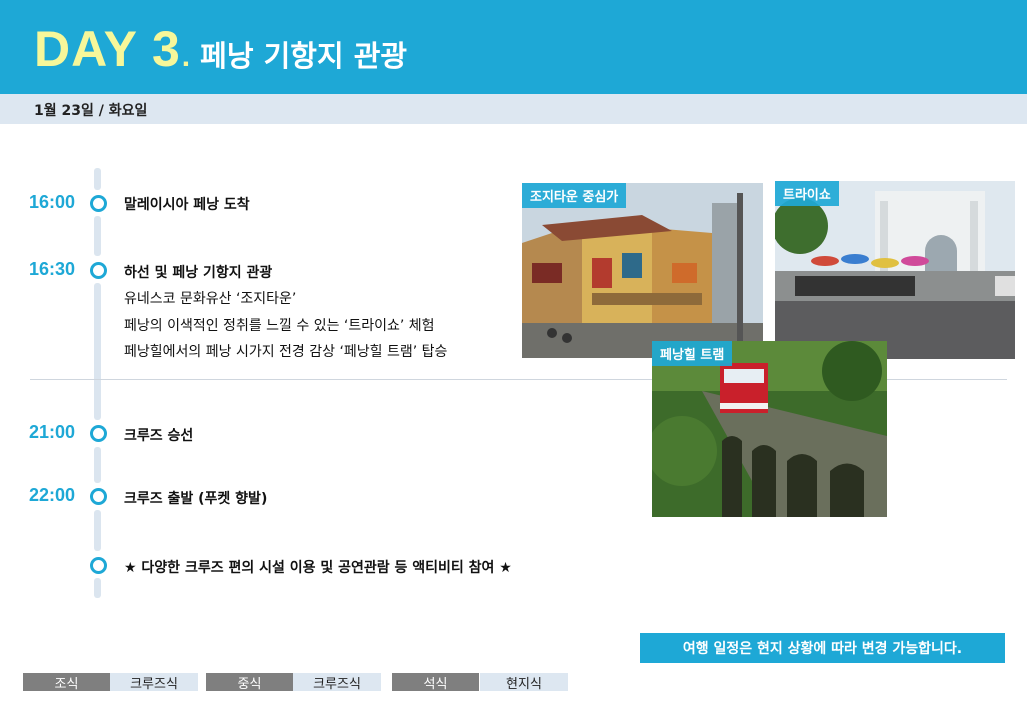  Describe the element at coordinates (198, 273) in the screenshot. I see `event-title: 하선 및 페낭 기항지 관광` at that location.